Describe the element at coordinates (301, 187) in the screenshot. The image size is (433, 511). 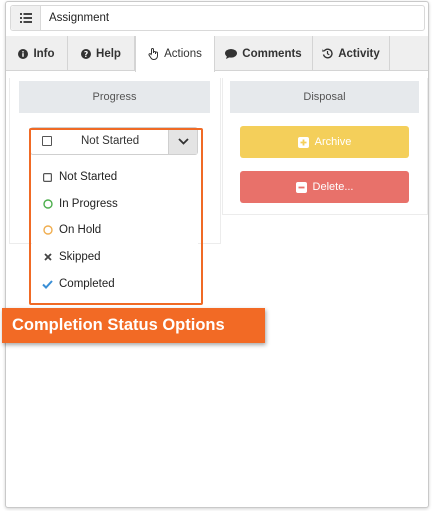
I see `minus-square-icon` at that location.